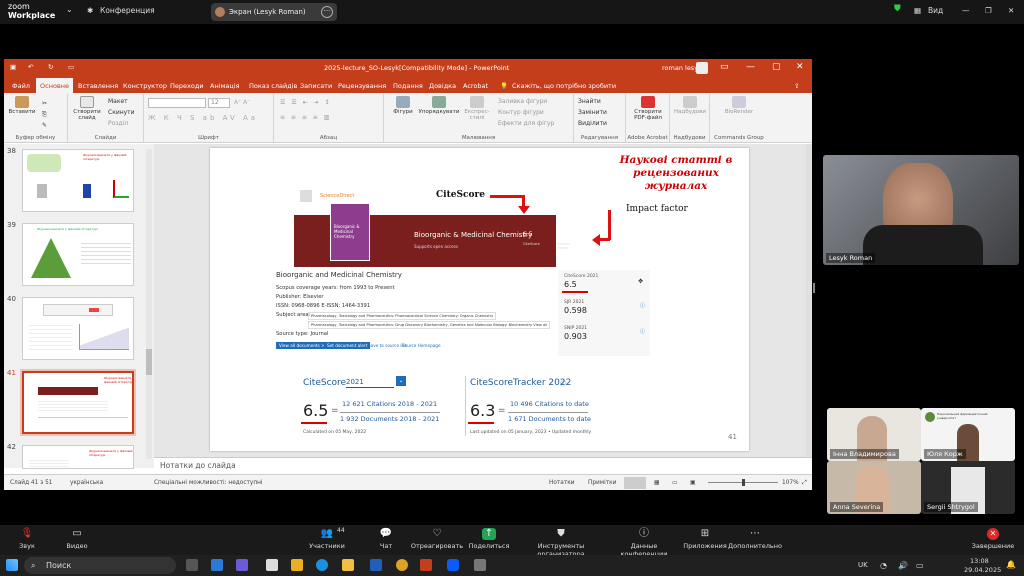 The height and width of the screenshot is (576, 1024). What do you see at coordinates (804, 483) in the screenshot?
I see `fit-slide-icon: ⤢` at bounding box center [804, 483].